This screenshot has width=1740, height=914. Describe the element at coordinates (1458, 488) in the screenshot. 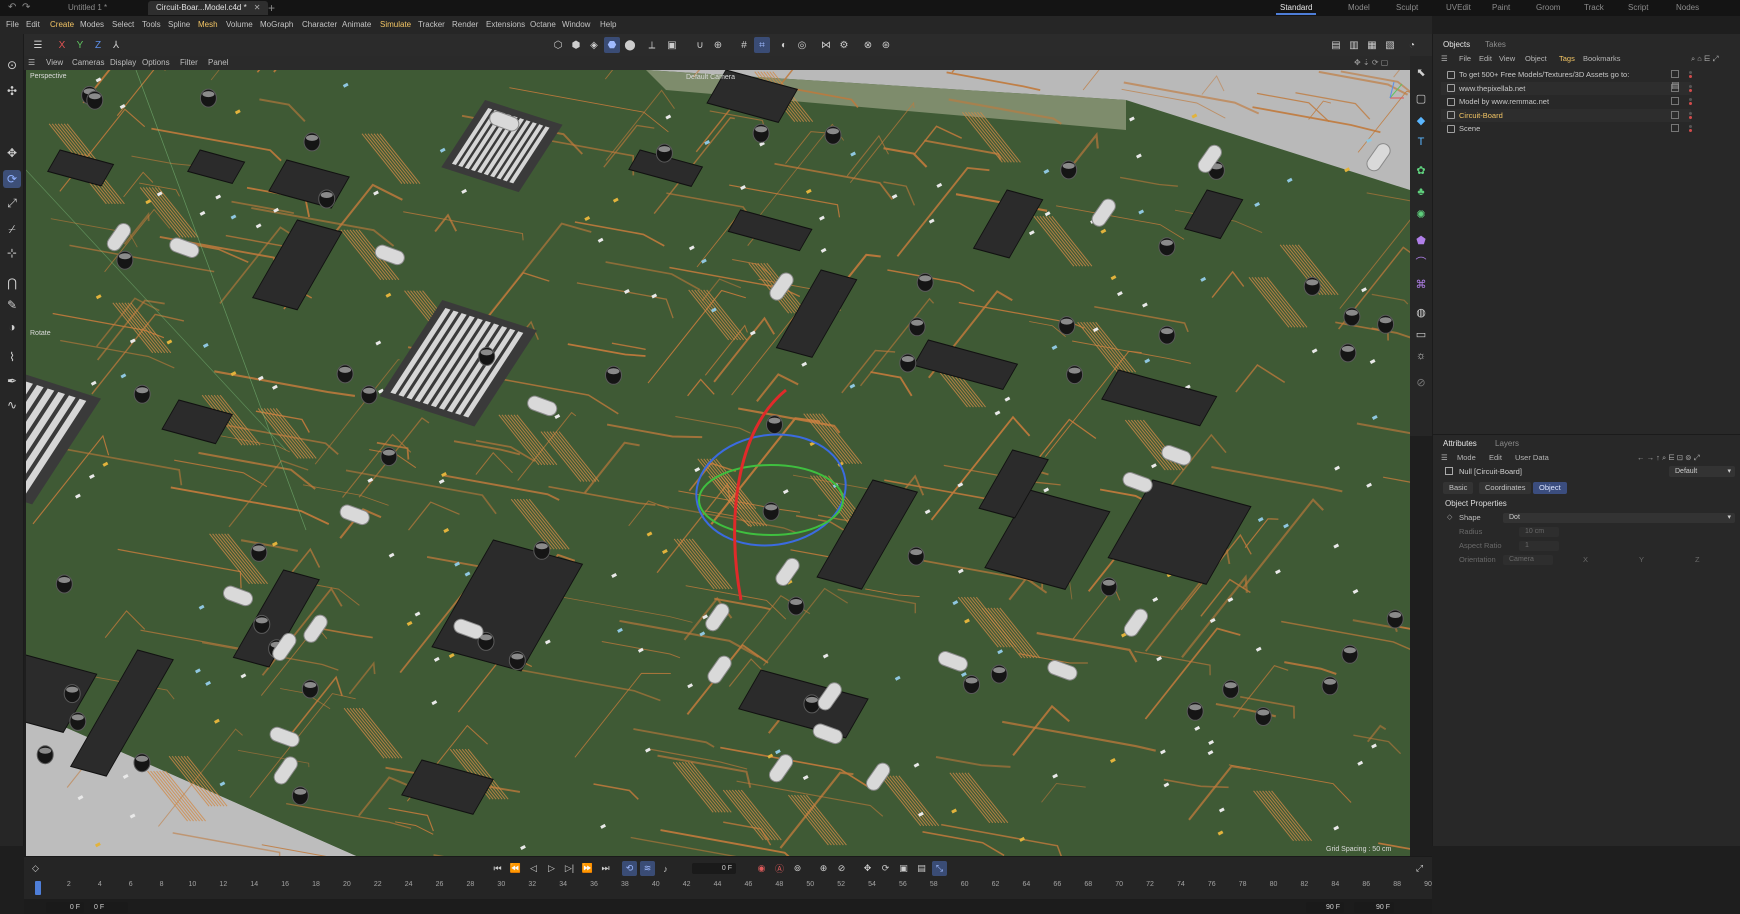

I see `tab-basic: Basic` at that location.